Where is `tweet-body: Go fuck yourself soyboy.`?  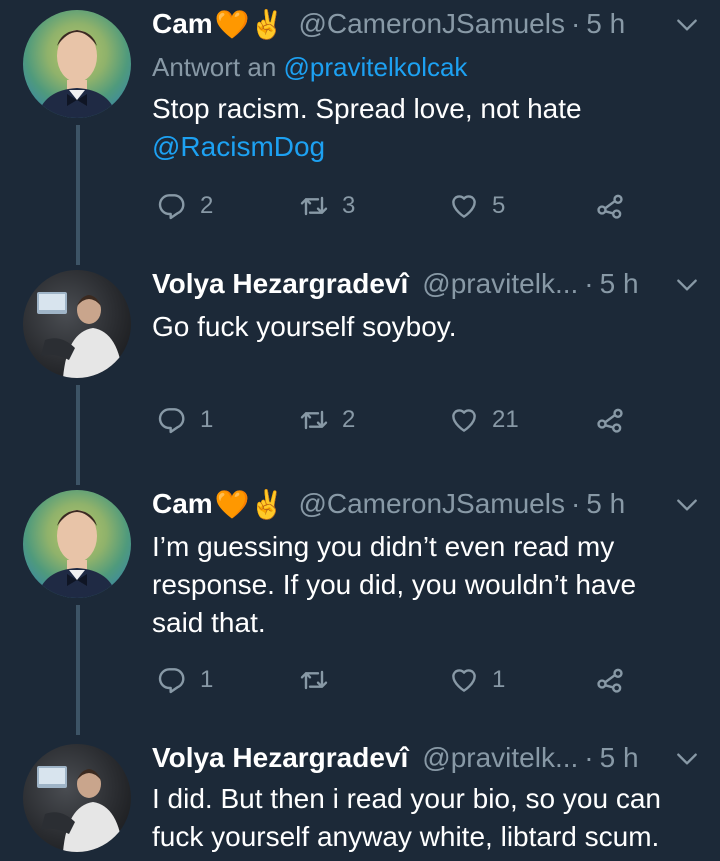
tweet-body: Go fuck yourself soyboy. is located at coordinates (304, 326).